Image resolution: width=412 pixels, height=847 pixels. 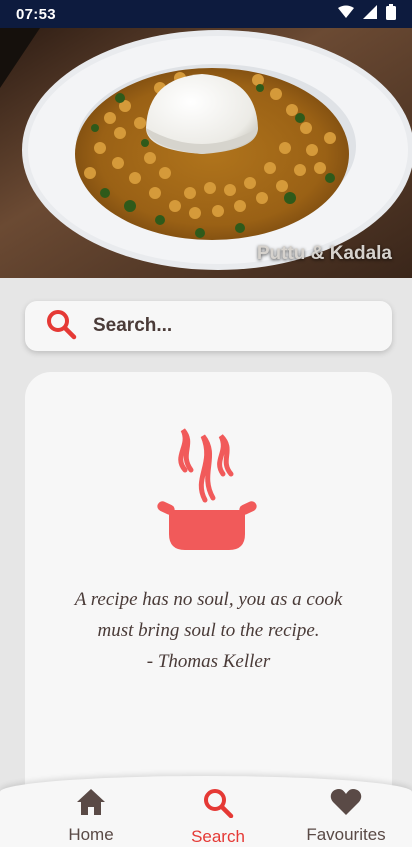 What do you see at coordinates (346, 14) in the screenshot?
I see `wifi-icon` at bounding box center [346, 14].